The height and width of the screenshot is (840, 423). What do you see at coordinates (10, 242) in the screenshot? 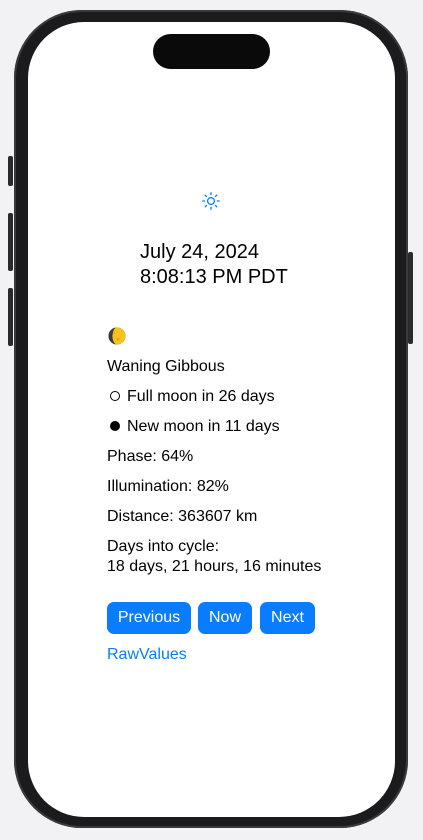
I see `volume-up-button` at bounding box center [10, 242].